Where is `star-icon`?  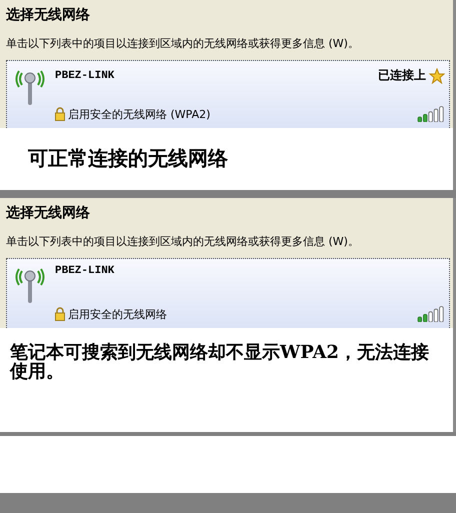 star-icon is located at coordinates (437, 76).